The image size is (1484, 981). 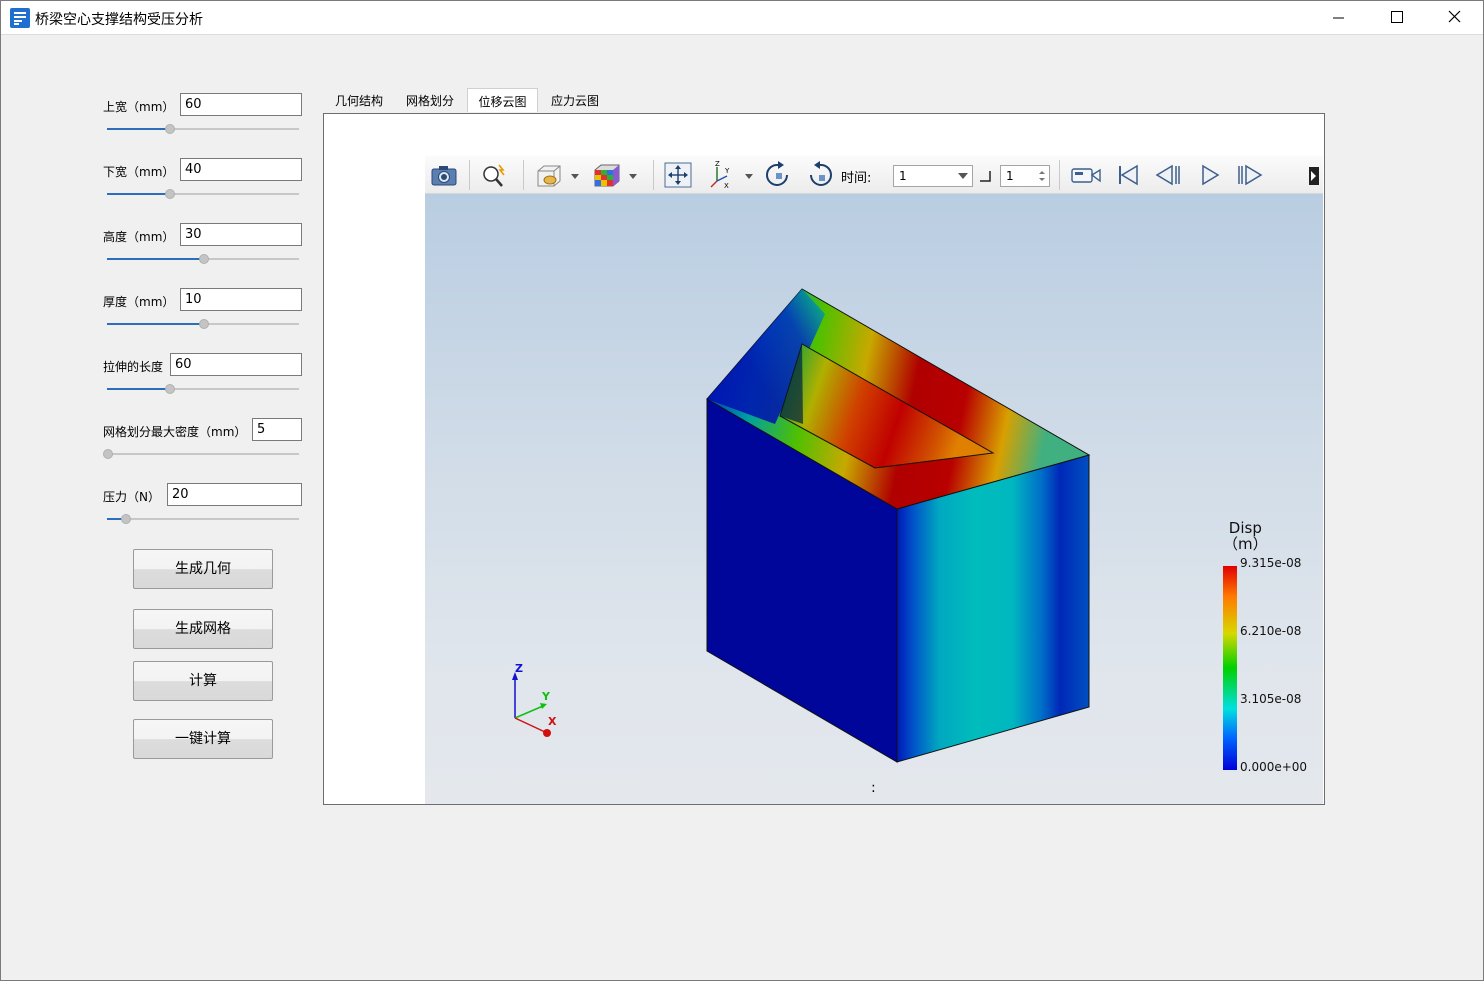 I want to click on pressure-label: 压力（N）, so click(x=131, y=497).